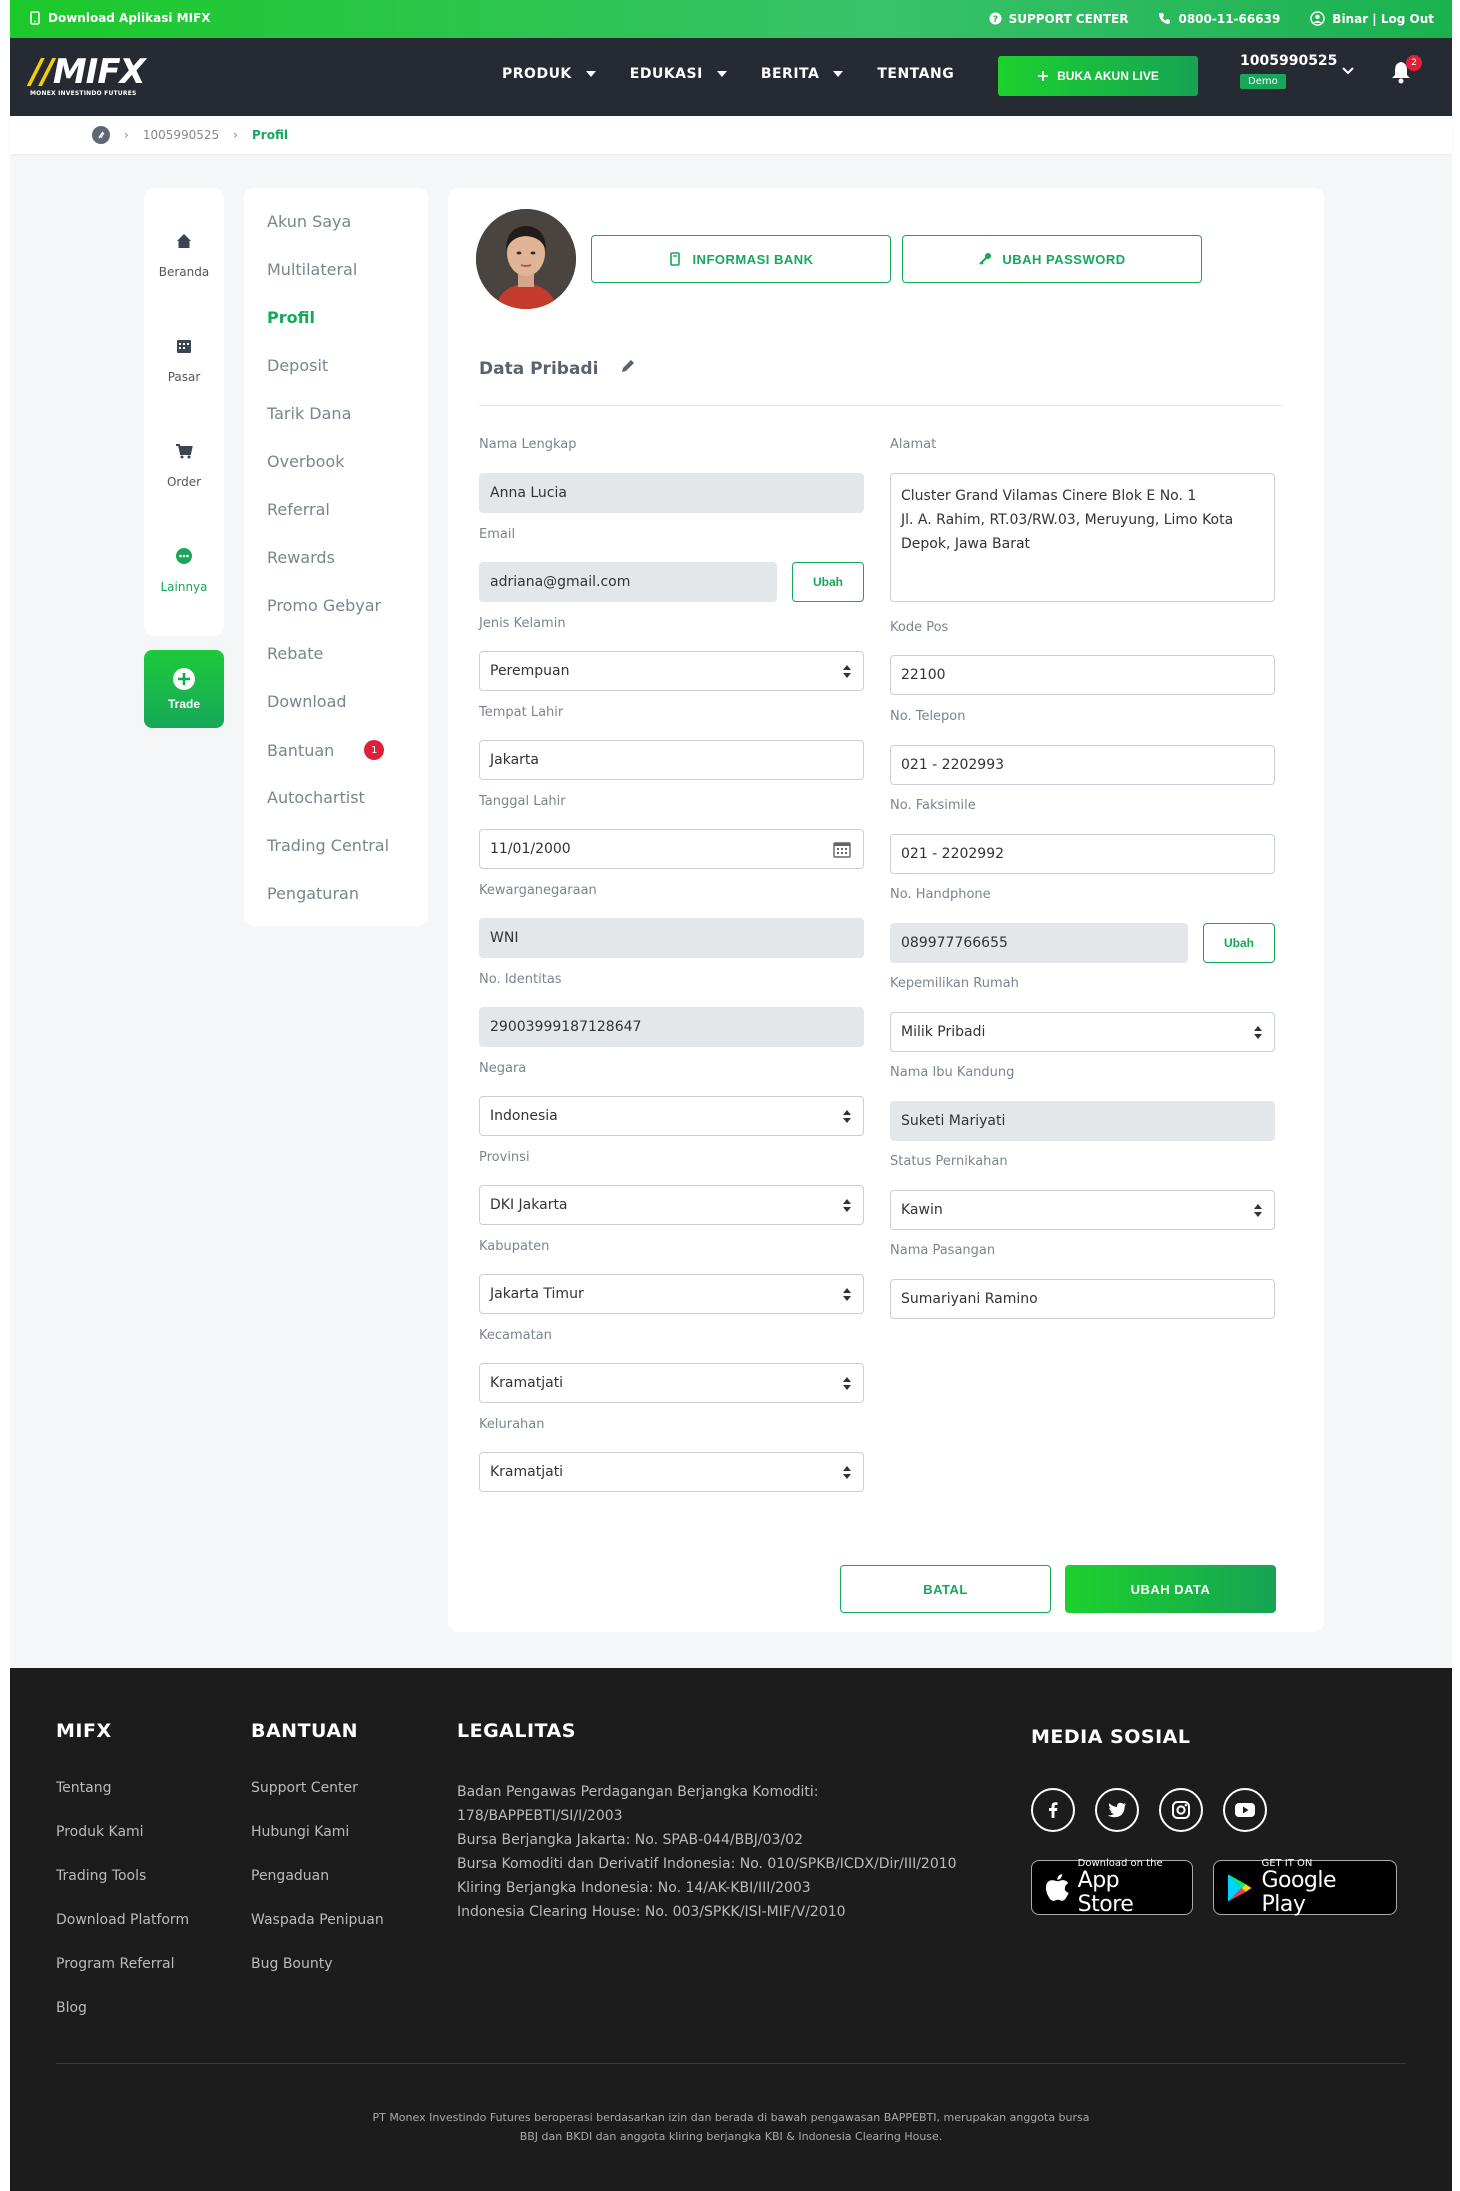  Describe the element at coordinates (1305, 1887) in the screenshot. I see `google-play-badge: GET IT ON Google Play` at that location.